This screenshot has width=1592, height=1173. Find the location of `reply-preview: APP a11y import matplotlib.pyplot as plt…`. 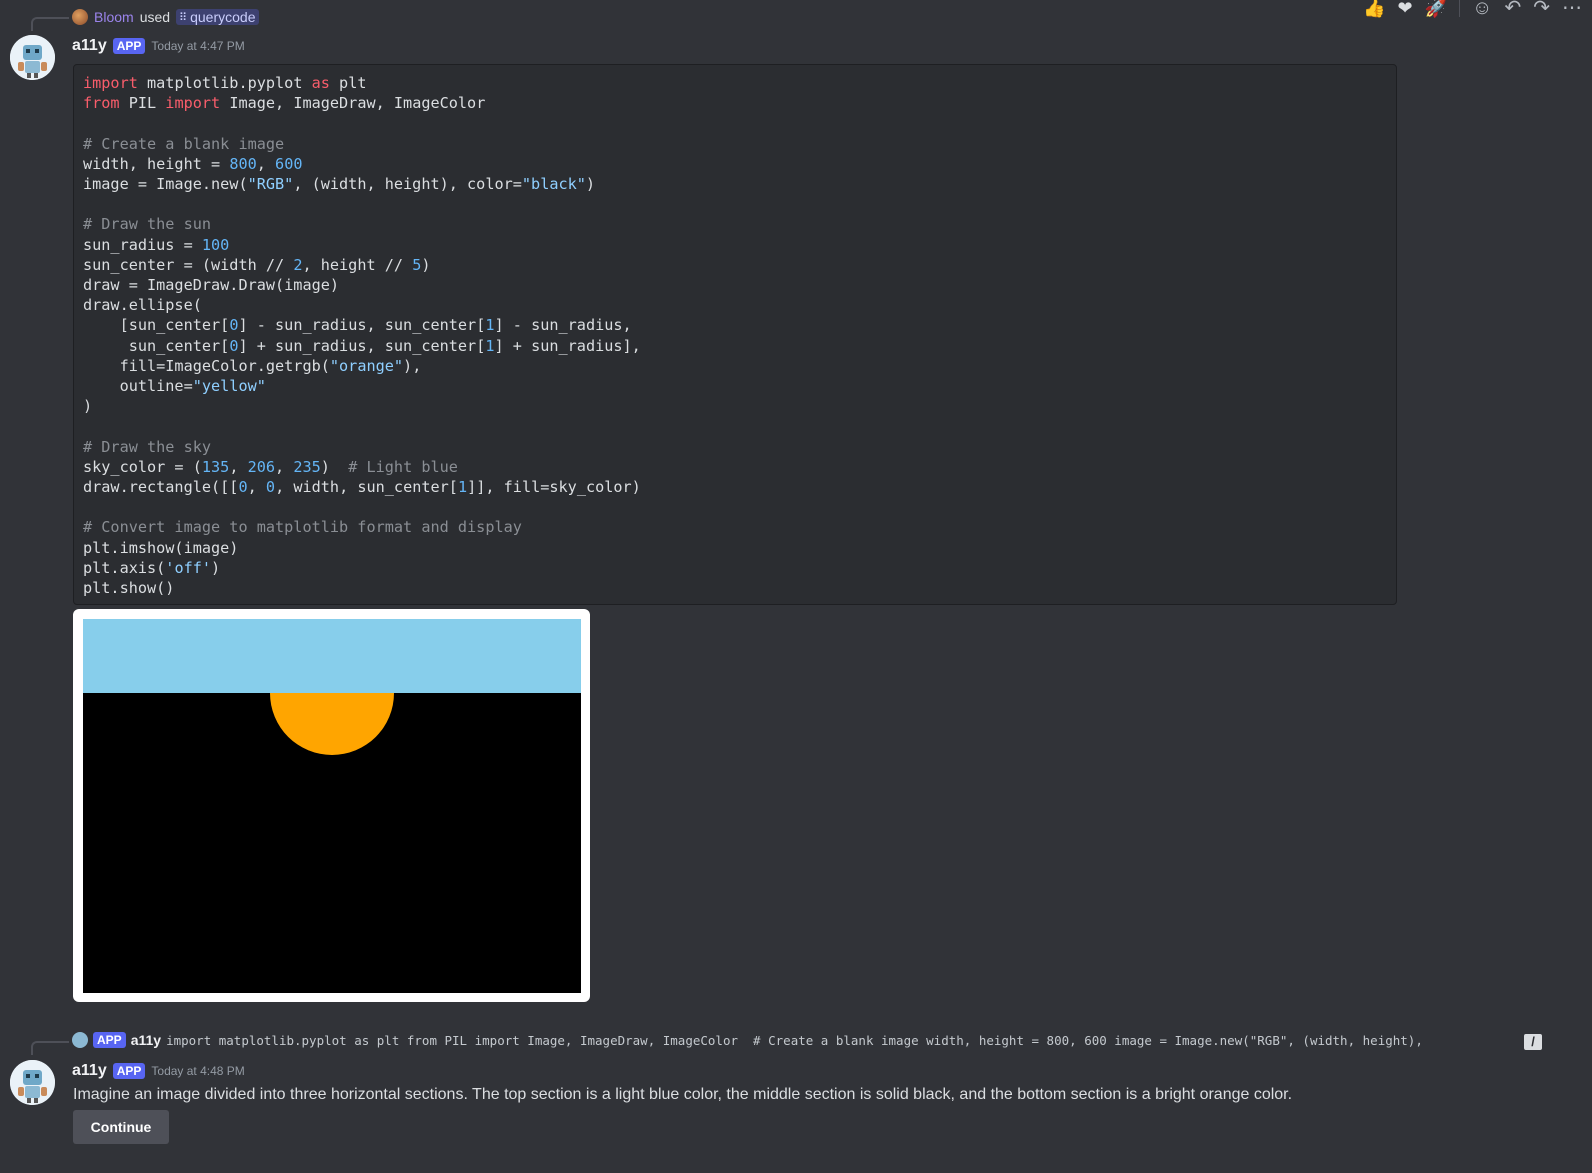

reply-preview: APP a11y import matplotlib.pyplot as plt… is located at coordinates (807, 1040).